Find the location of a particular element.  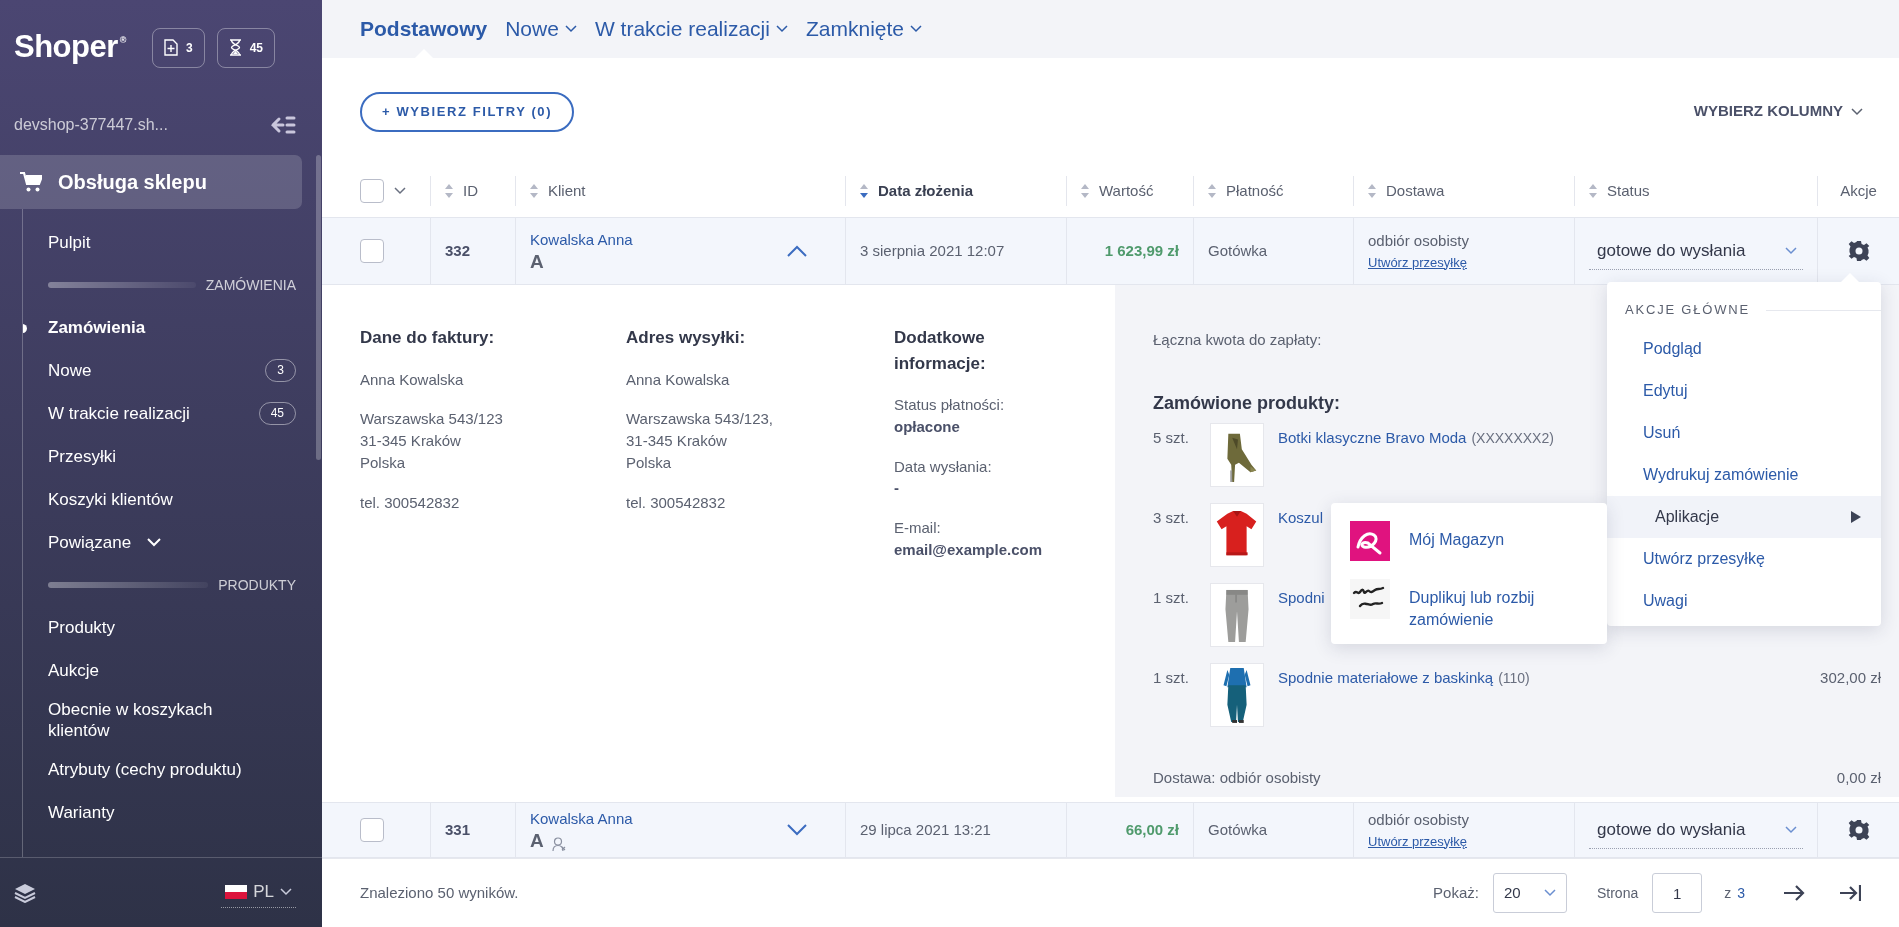

tab: Nowe is located at coordinates (541, 29).